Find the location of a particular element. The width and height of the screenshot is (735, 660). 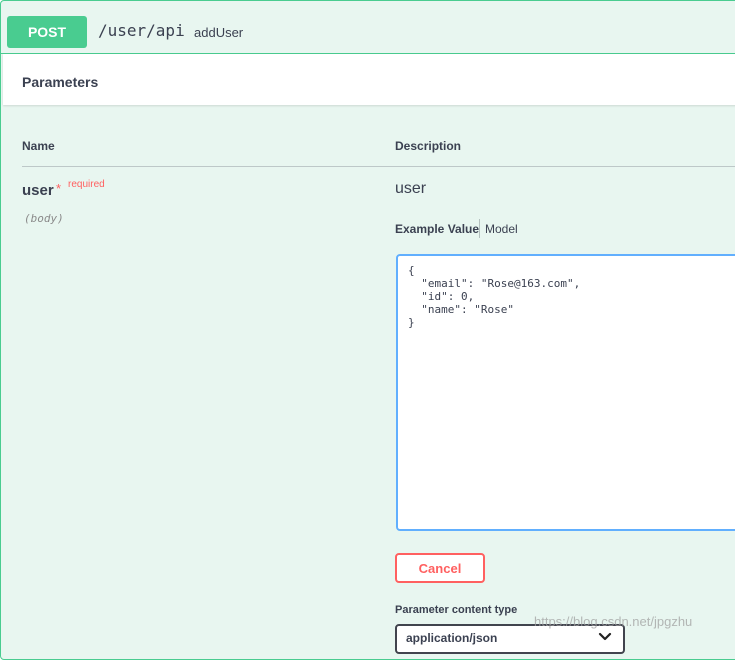

tab-example-value: Example Value is located at coordinates (437, 229).